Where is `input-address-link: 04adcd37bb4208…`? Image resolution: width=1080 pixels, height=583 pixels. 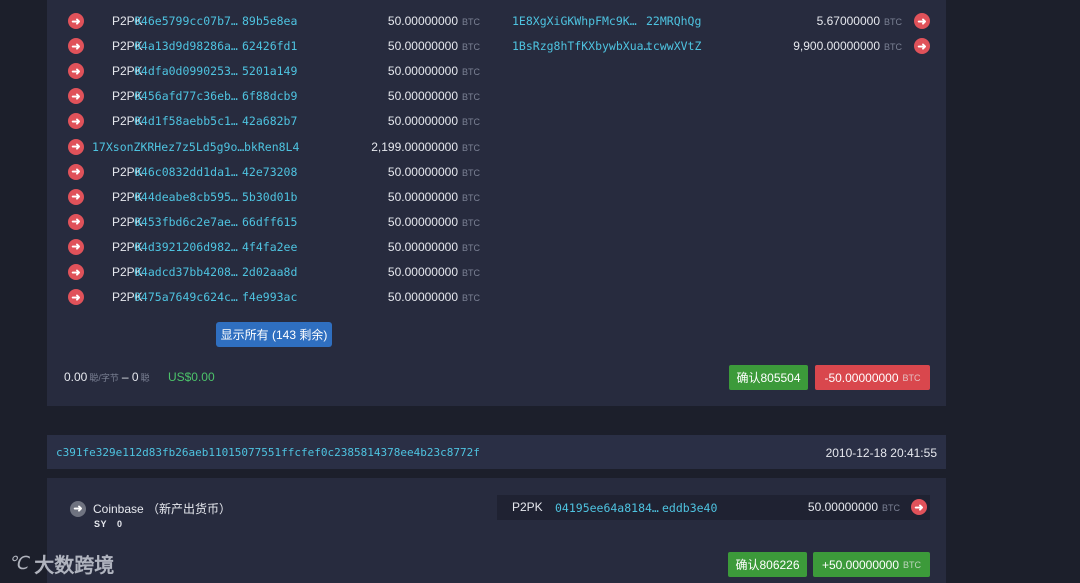 input-address-link: 04adcd37bb4208… is located at coordinates (186, 272).